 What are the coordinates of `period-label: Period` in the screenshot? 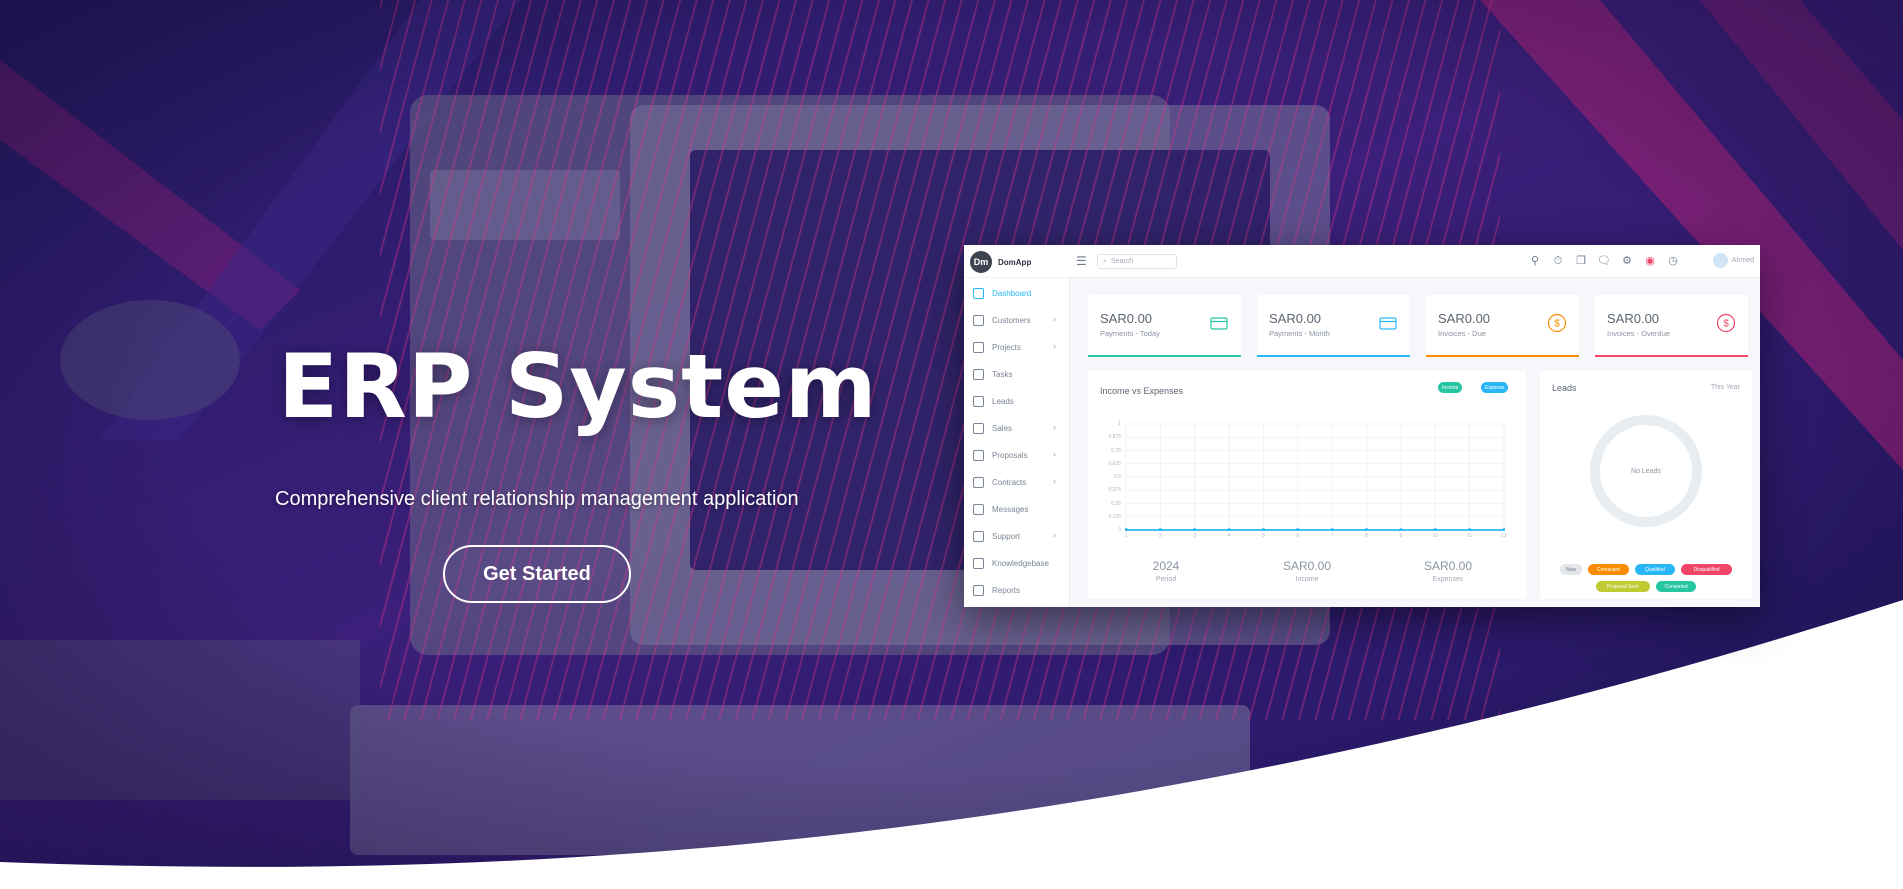 It's located at (1166, 579).